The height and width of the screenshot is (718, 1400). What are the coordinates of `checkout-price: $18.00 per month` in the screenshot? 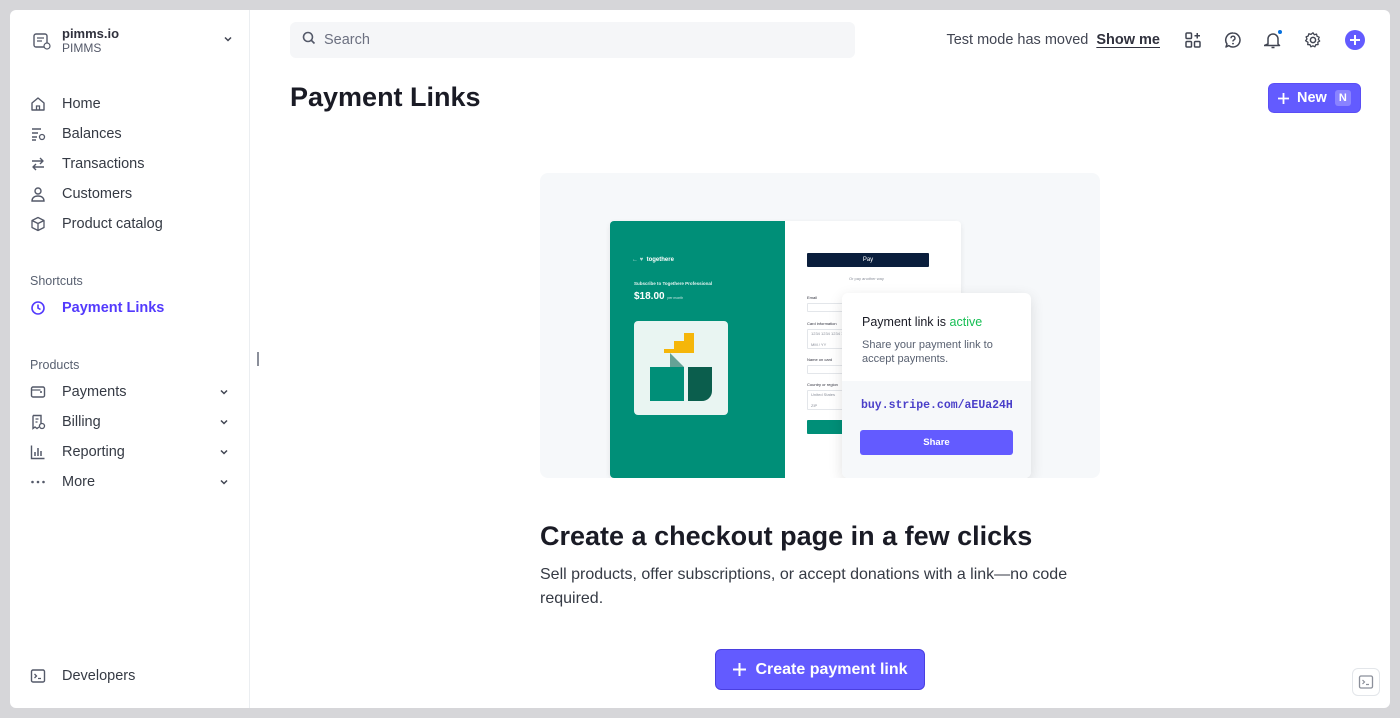 It's located at (659, 296).